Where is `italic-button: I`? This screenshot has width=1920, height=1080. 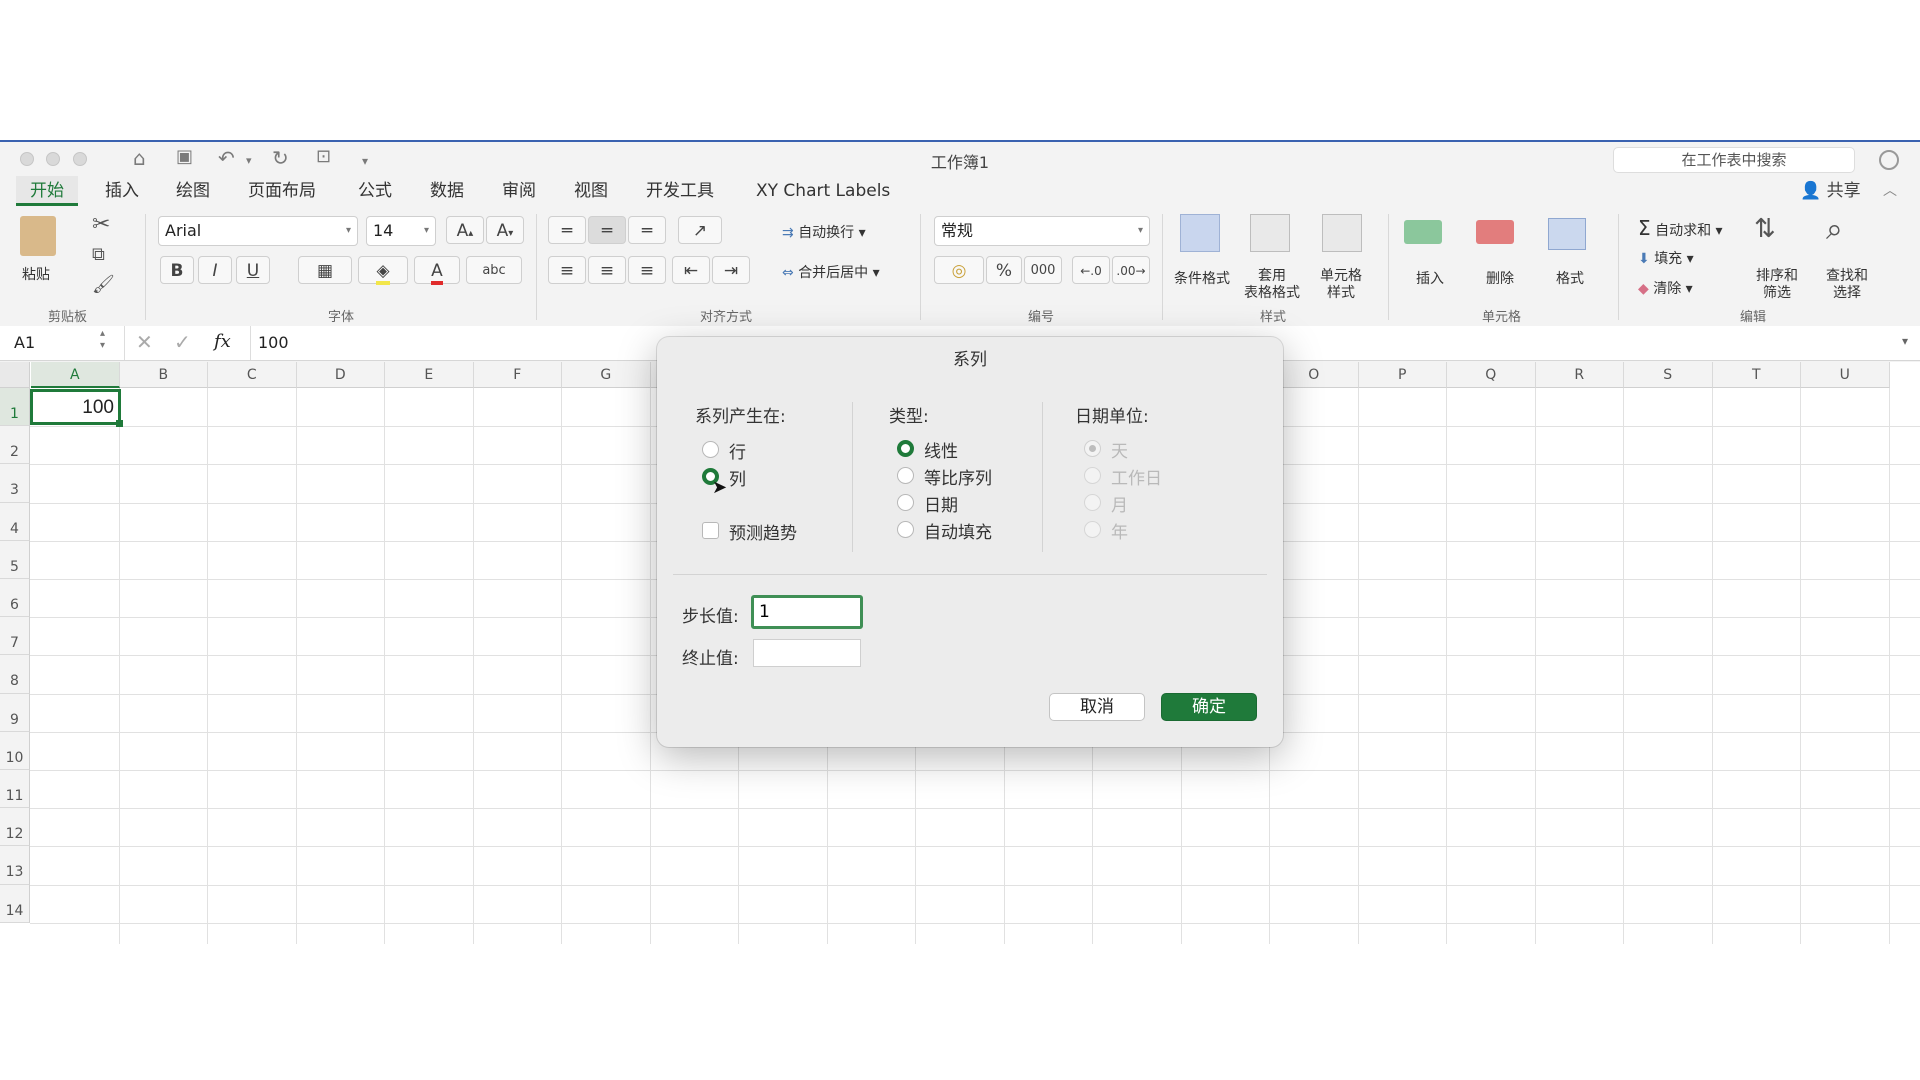 italic-button: I is located at coordinates (215, 270).